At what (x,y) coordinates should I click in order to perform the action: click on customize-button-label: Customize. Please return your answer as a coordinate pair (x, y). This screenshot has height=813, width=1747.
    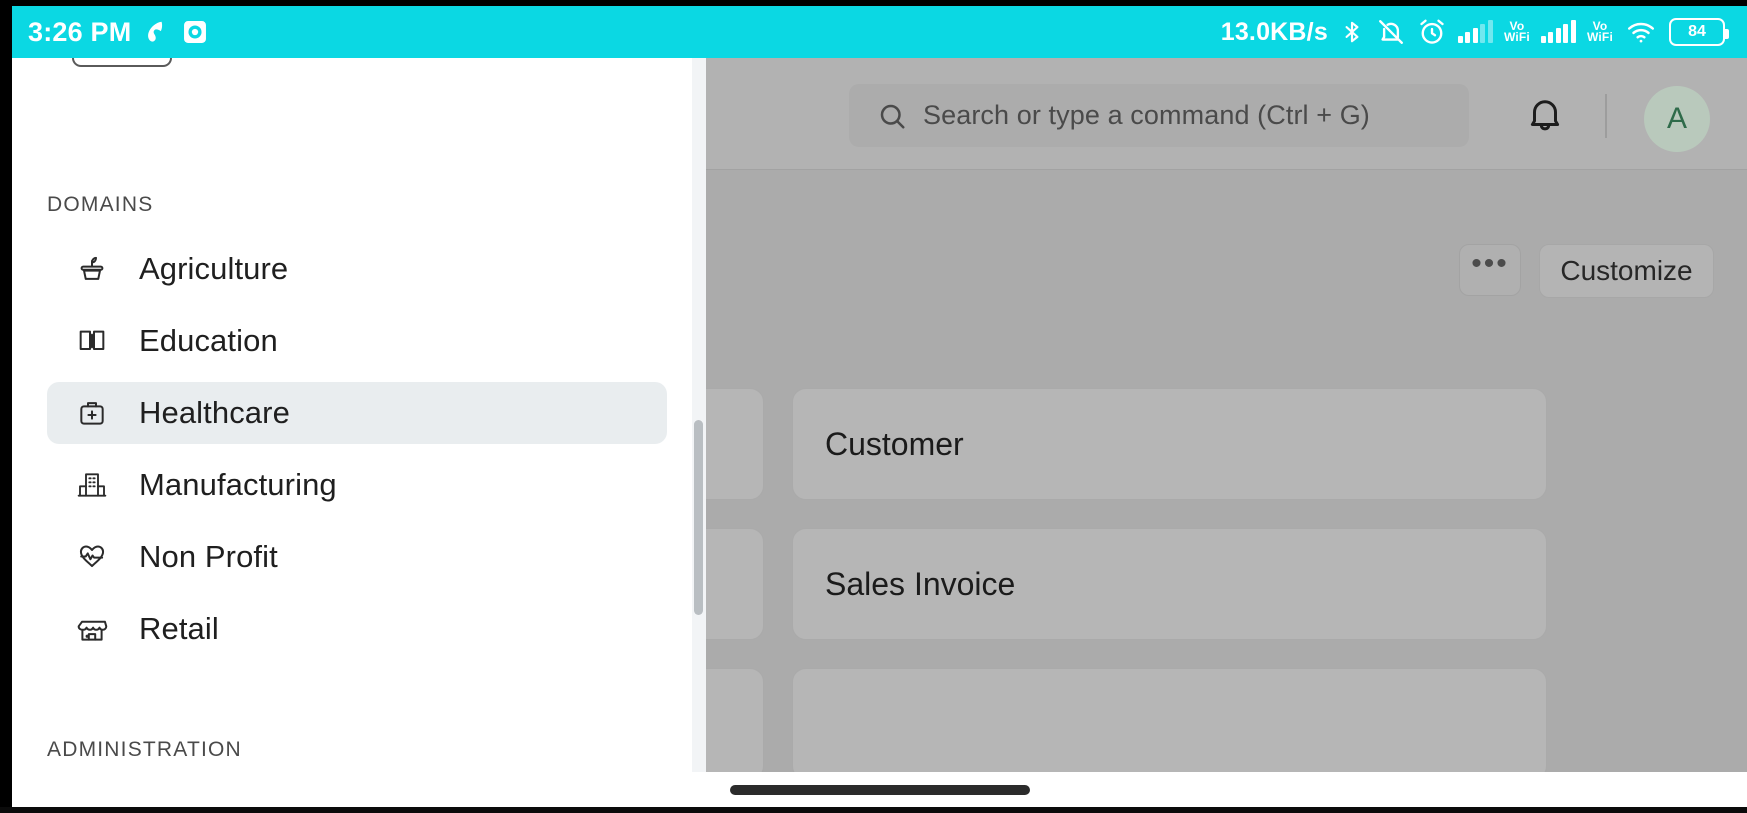
    Looking at the image, I should click on (1626, 270).